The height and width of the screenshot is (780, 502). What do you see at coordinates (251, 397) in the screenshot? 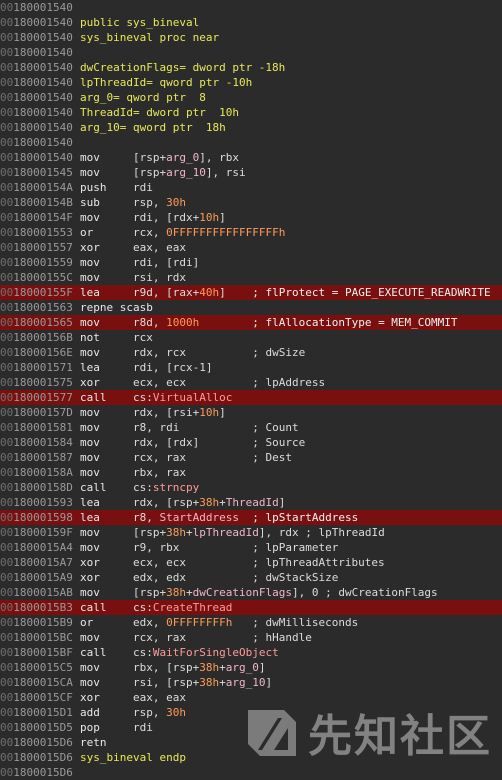
I see `highlighted-code-line: 00180001577 call cs:VirtualAlloc` at bounding box center [251, 397].